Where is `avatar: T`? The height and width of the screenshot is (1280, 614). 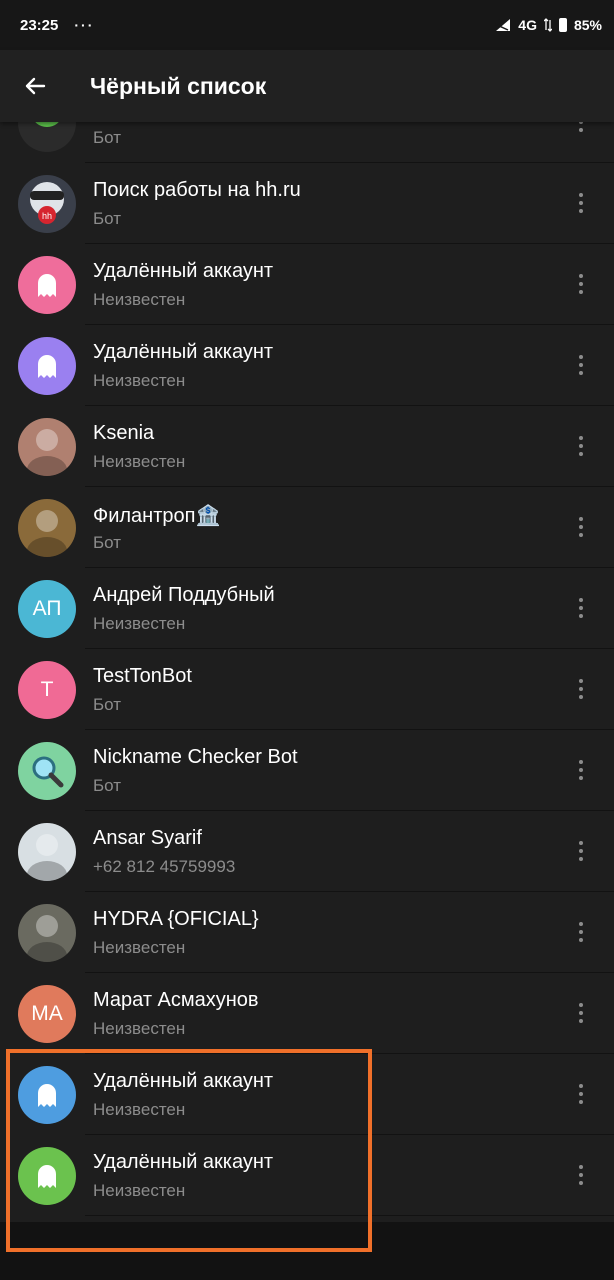 avatar: T is located at coordinates (47, 690).